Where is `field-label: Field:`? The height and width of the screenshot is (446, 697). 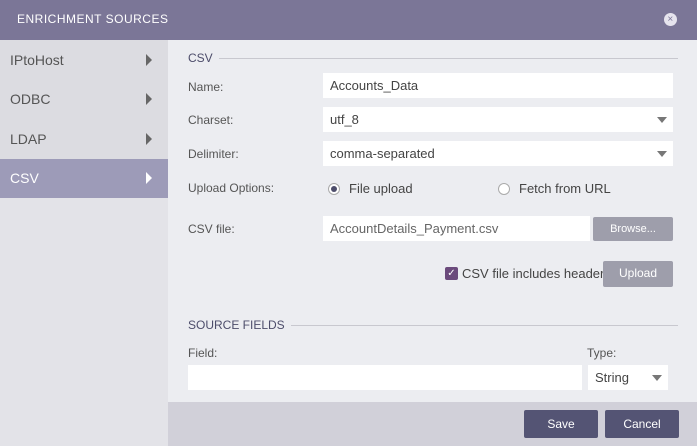 field-label: Field: is located at coordinates (203, 353).